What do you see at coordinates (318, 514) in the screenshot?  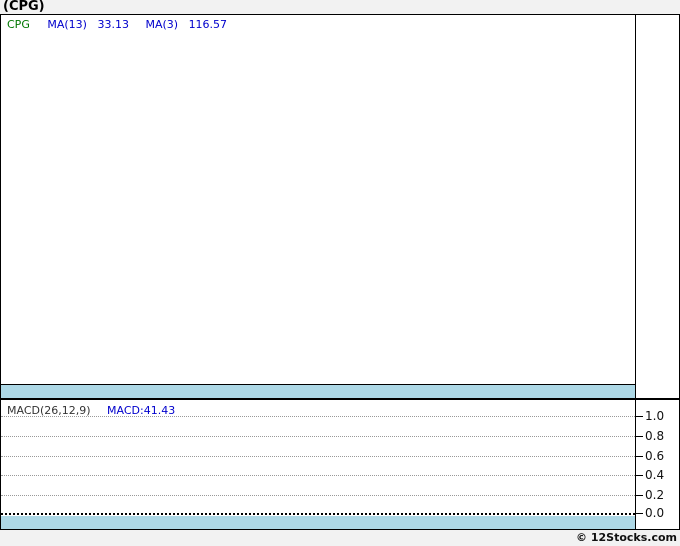 I see `gridline-zero` at bounding box center [318, 514].